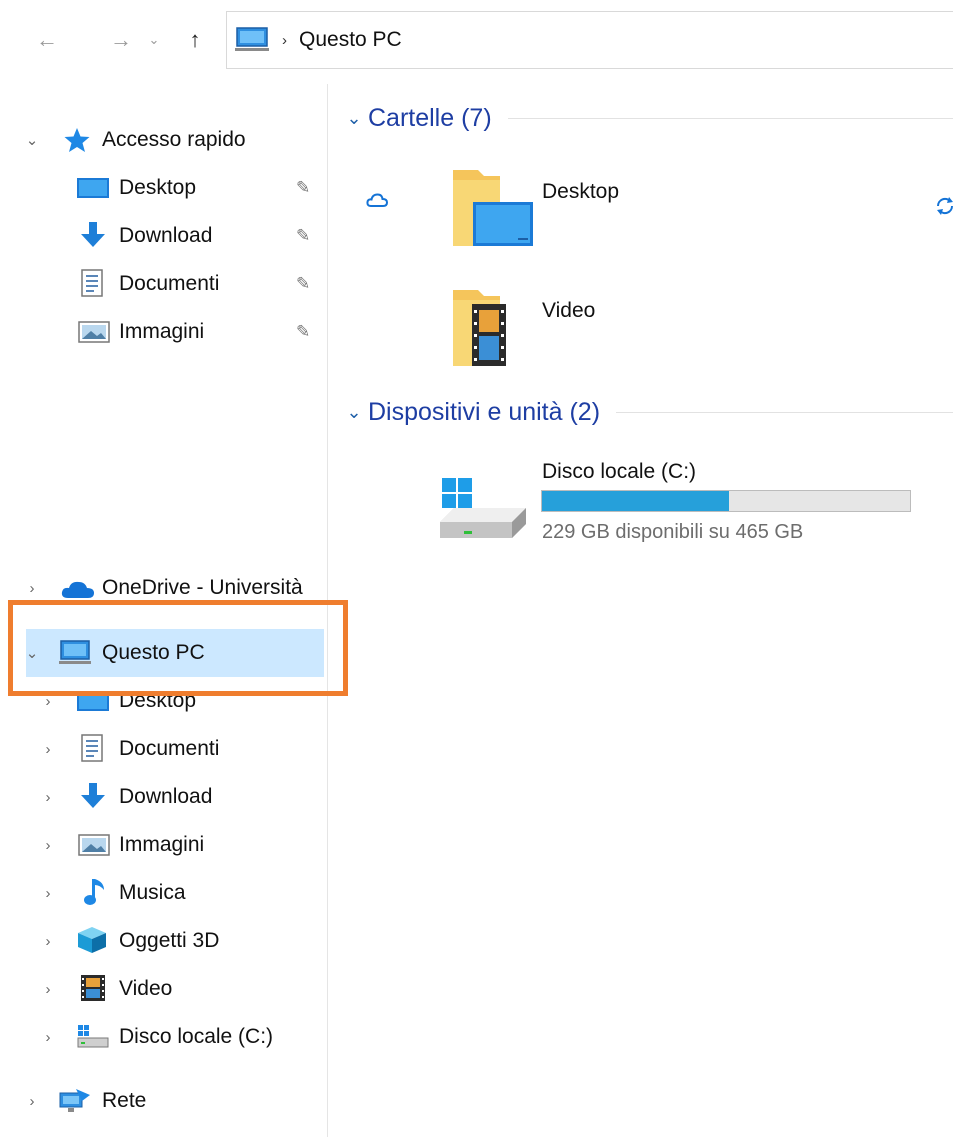 The width and height of the screenshot is (953, 1137). Describe the element at coordinates (196, 1036) in the screenshot. I see `sidebar-item-label: Disco locale (C:)` at that location.